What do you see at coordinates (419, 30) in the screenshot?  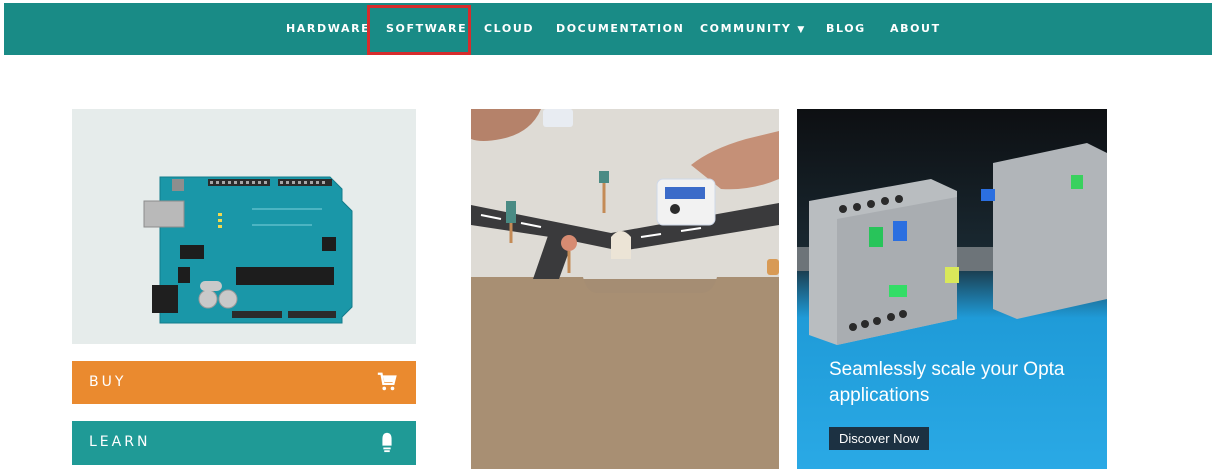 I see `software-highlight-box` at bounding box center [419, 30].